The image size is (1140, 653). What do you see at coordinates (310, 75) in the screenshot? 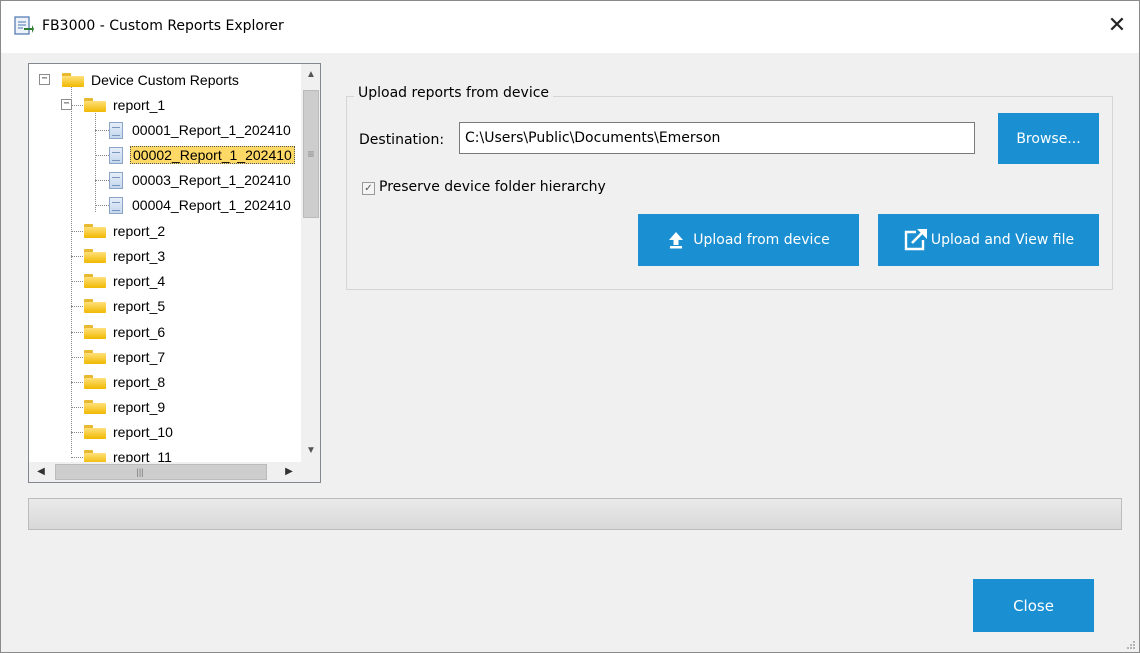
I see `scroll-up-icon: ▲` at bounding box center [310, 75].